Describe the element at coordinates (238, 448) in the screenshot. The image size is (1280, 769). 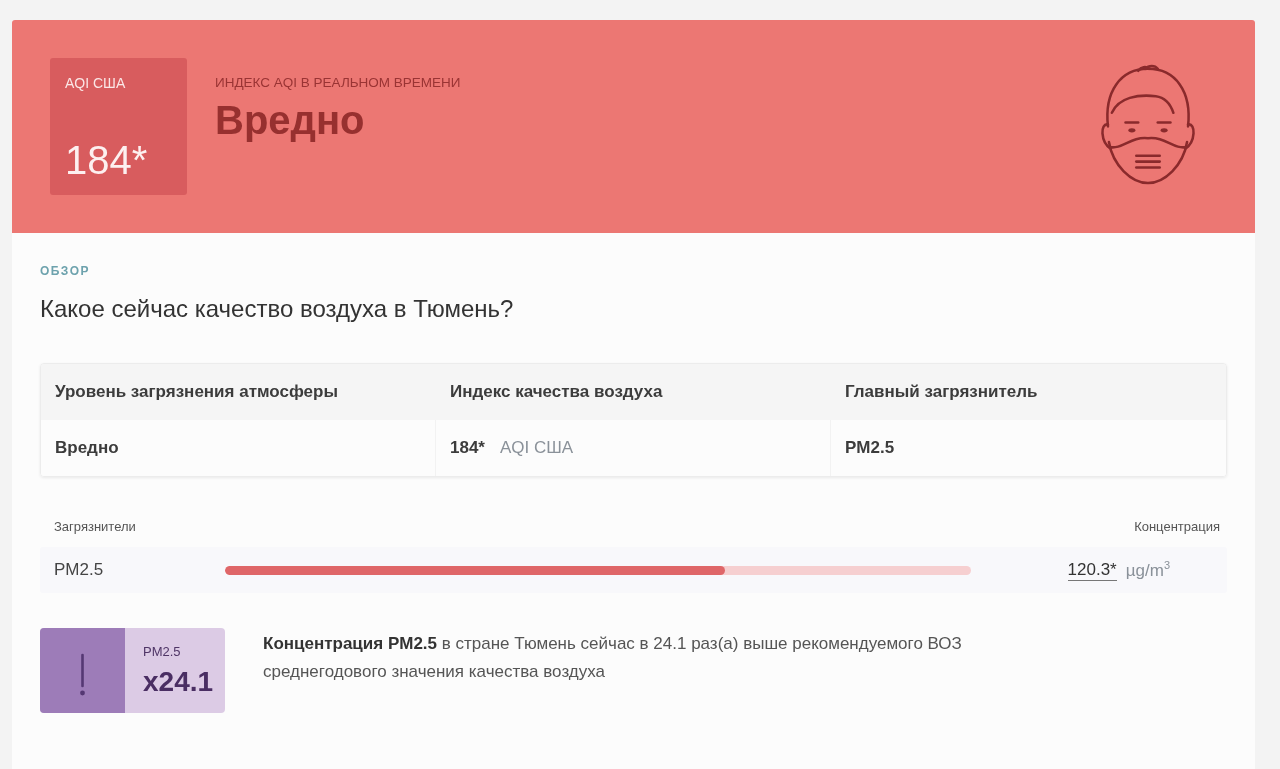
I see `table-cell: Вредно` at that location.